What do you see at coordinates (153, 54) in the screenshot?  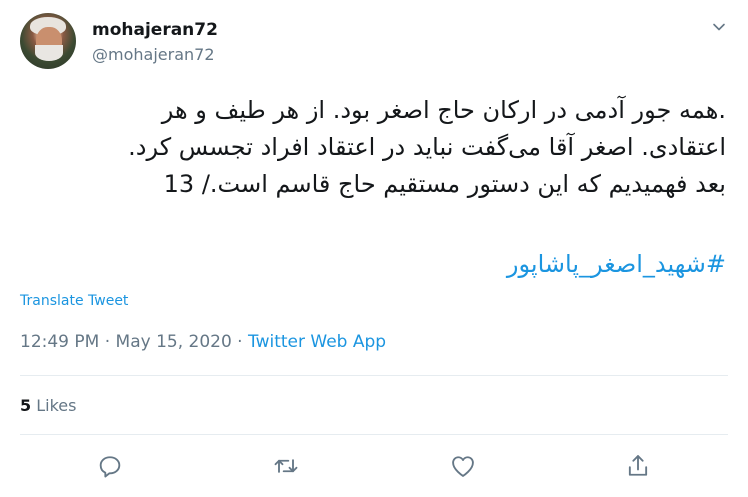 I see `user-handle: @mohajeran72` at bounding box center [153, 54].